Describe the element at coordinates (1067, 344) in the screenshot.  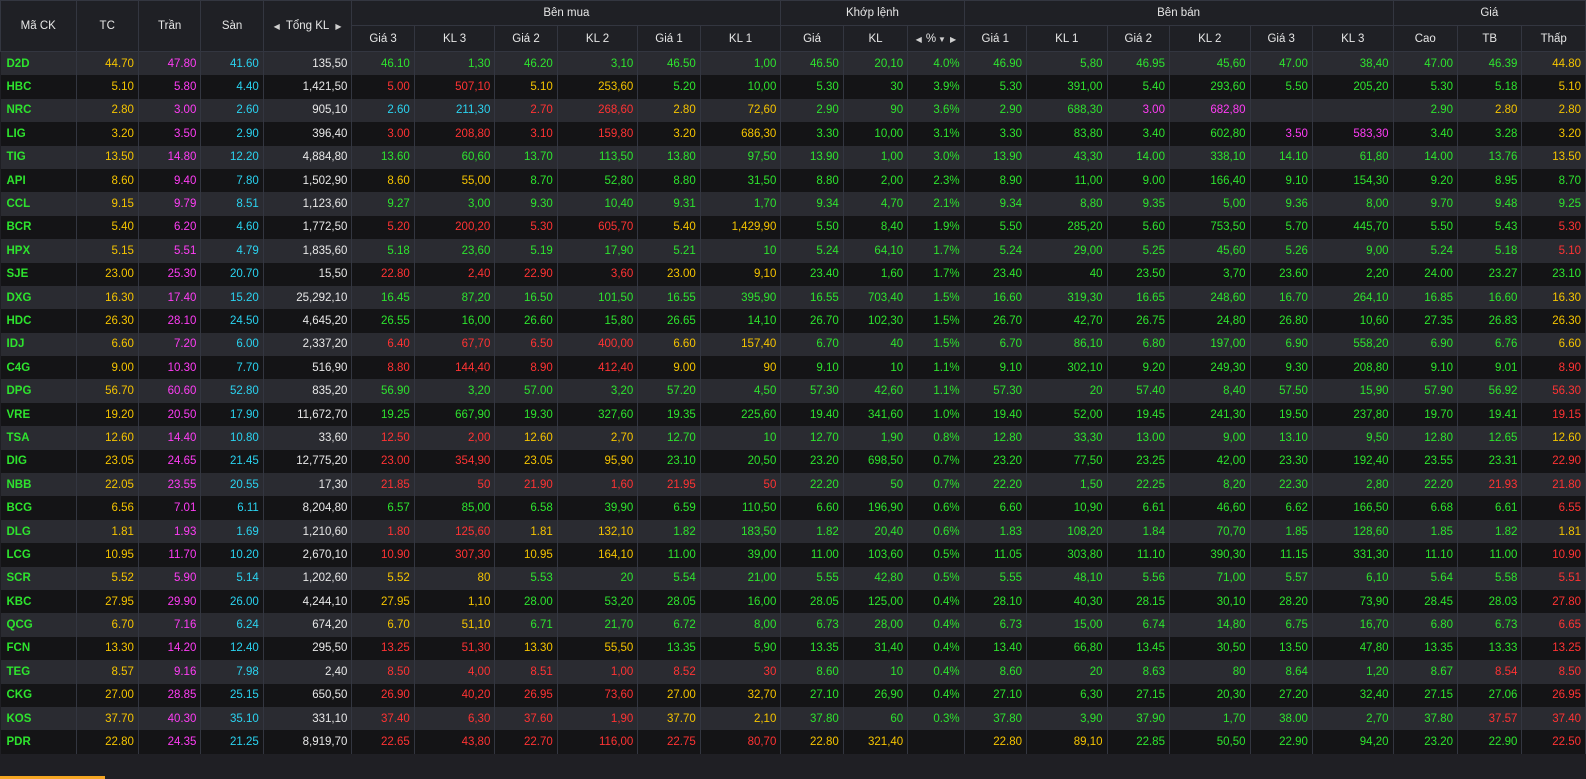
I see `cell-sell-vol1: 86,10` at that location.